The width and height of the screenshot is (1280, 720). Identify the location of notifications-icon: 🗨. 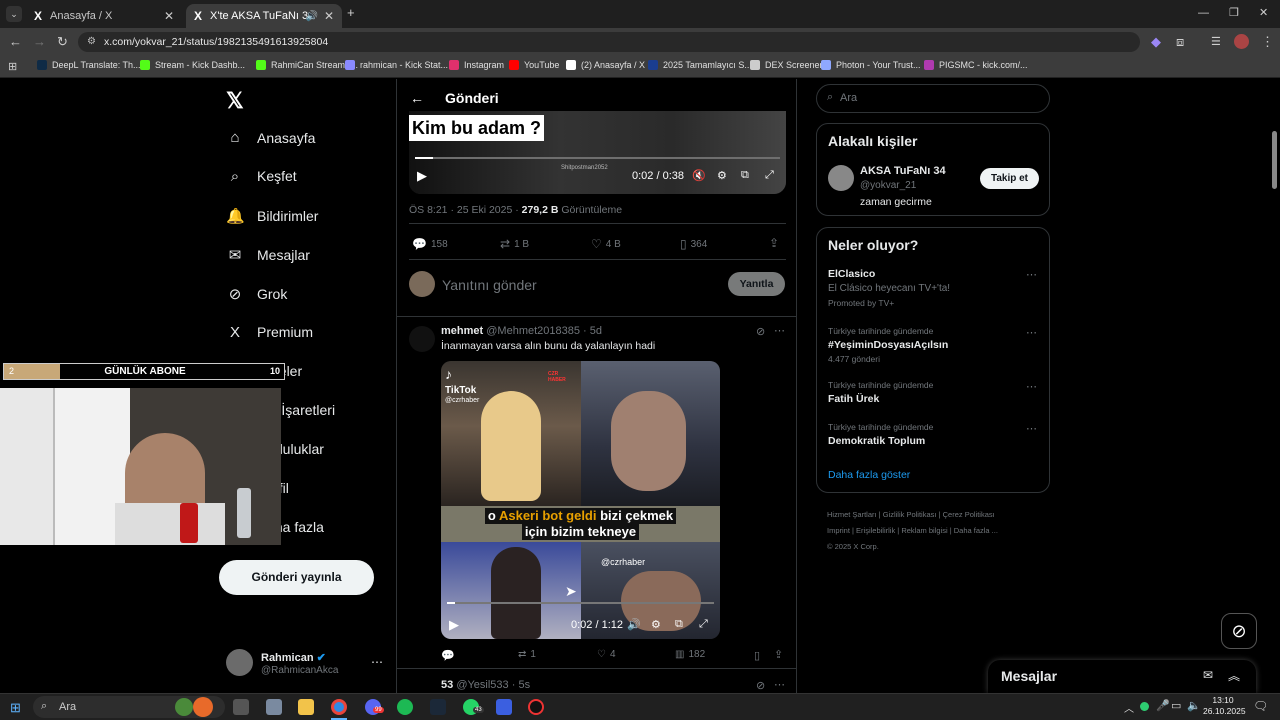
(1260, 706).